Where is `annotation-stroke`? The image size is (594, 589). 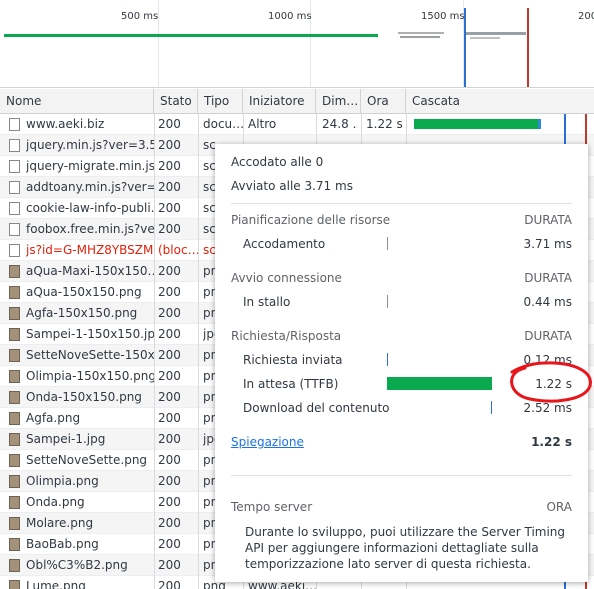 annotation-stroke is located at coordinates (551, 382).